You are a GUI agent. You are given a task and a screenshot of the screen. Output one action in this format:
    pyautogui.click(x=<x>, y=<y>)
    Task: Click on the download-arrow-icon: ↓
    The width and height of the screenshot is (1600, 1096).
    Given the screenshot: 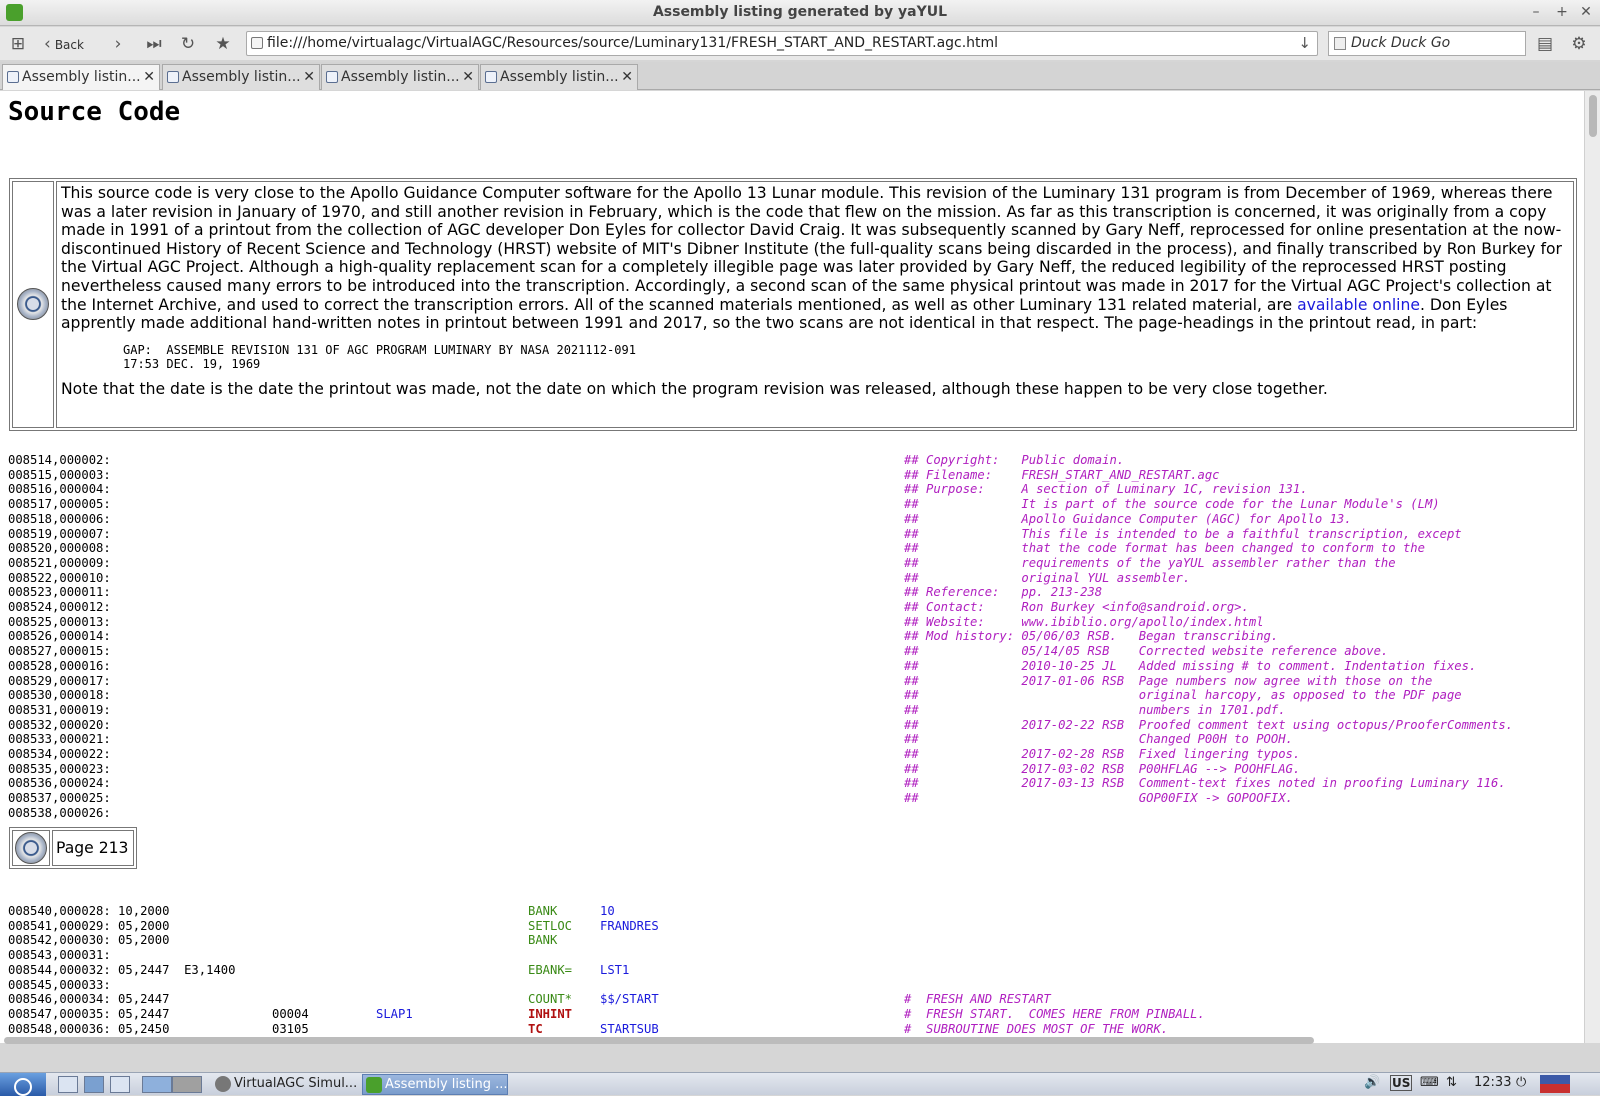 What is the action you would take?
    pyautogui.click(x=1304, y=43)
    